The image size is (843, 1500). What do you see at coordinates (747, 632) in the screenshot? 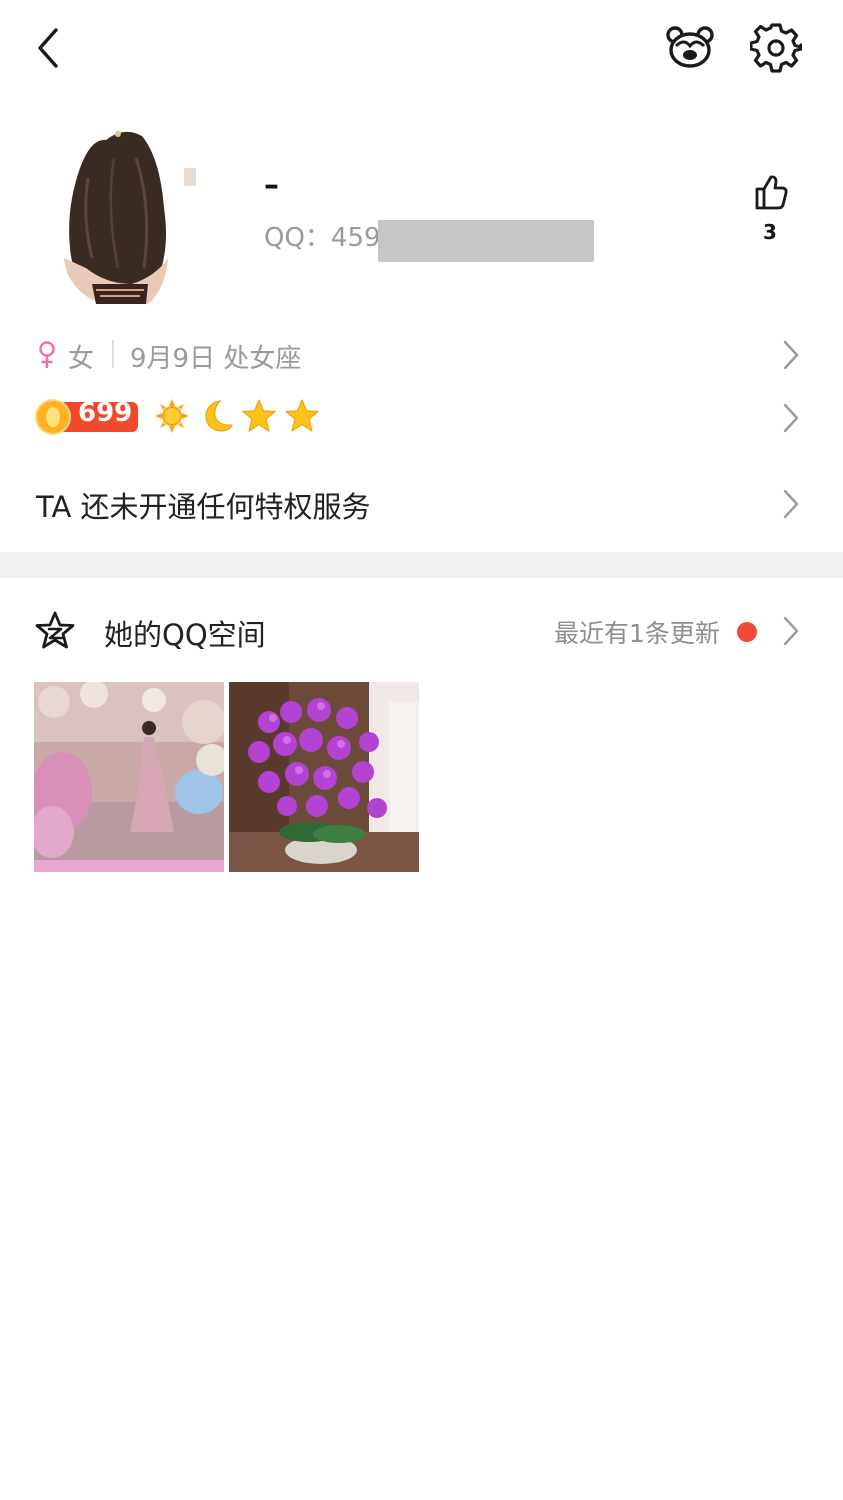
I see `unread-dot` at bounding box center [747, 632].